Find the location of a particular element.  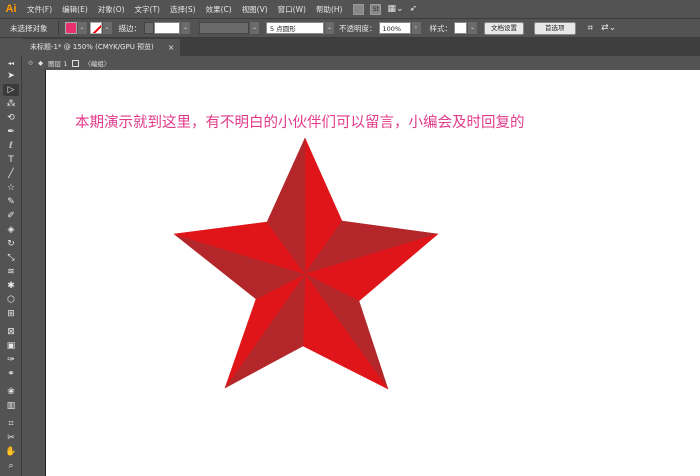

panel-collapse-icon: ◂◂ is located at coordinates (11, 64).